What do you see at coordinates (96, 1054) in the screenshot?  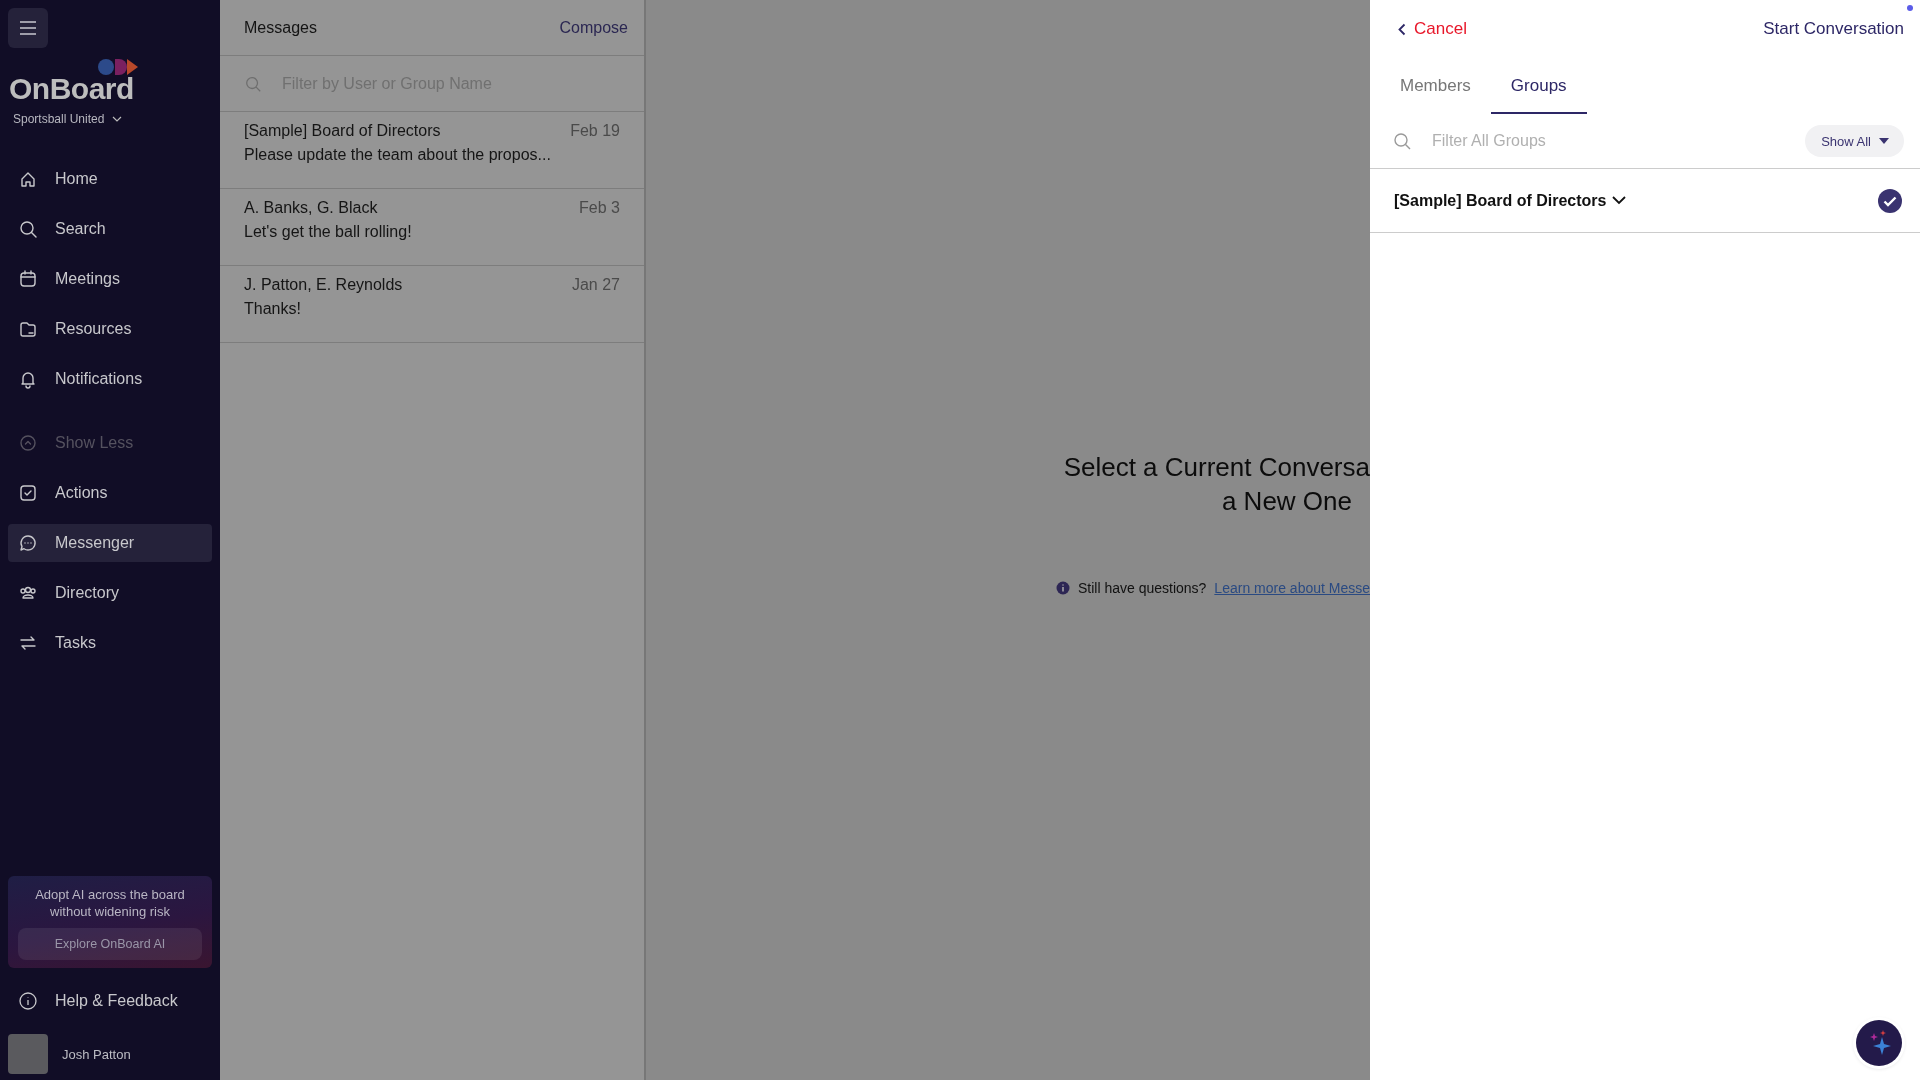 I see `user-name: Josh Patton` at bounding box center [96, 1054].